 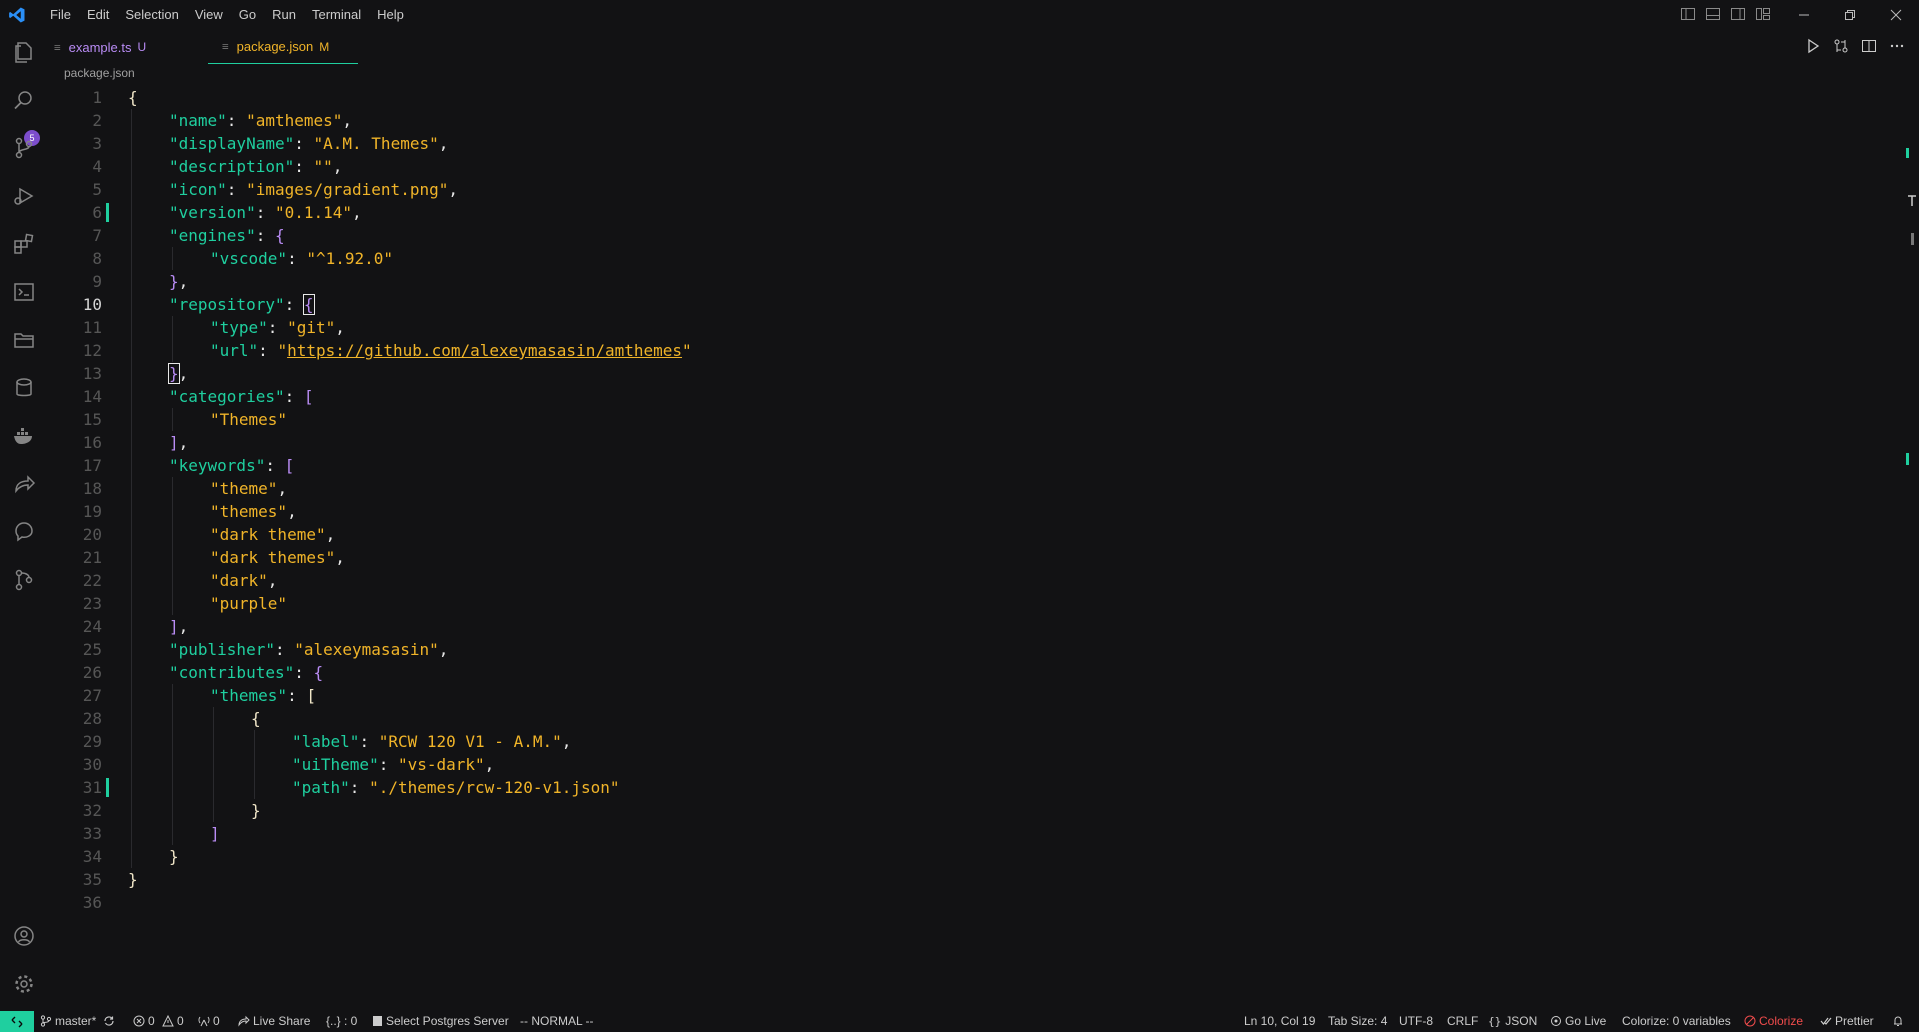 I want to click on code-line: 34}, so click(x=973, y=856).